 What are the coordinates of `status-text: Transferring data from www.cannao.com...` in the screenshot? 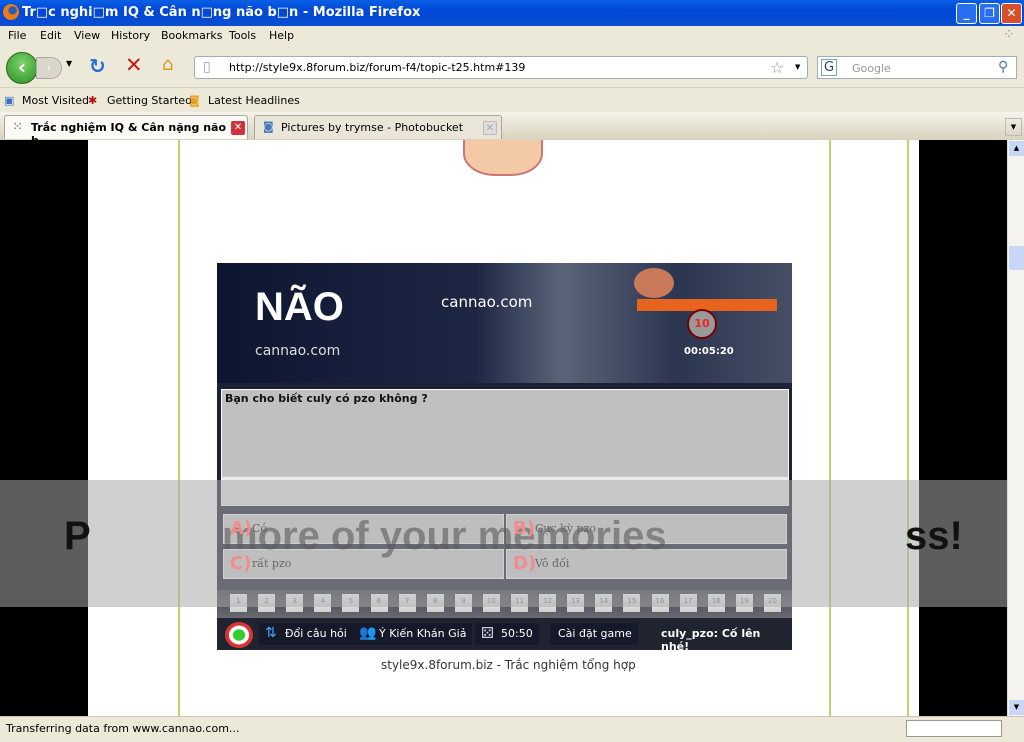 It's located at (123, 728).